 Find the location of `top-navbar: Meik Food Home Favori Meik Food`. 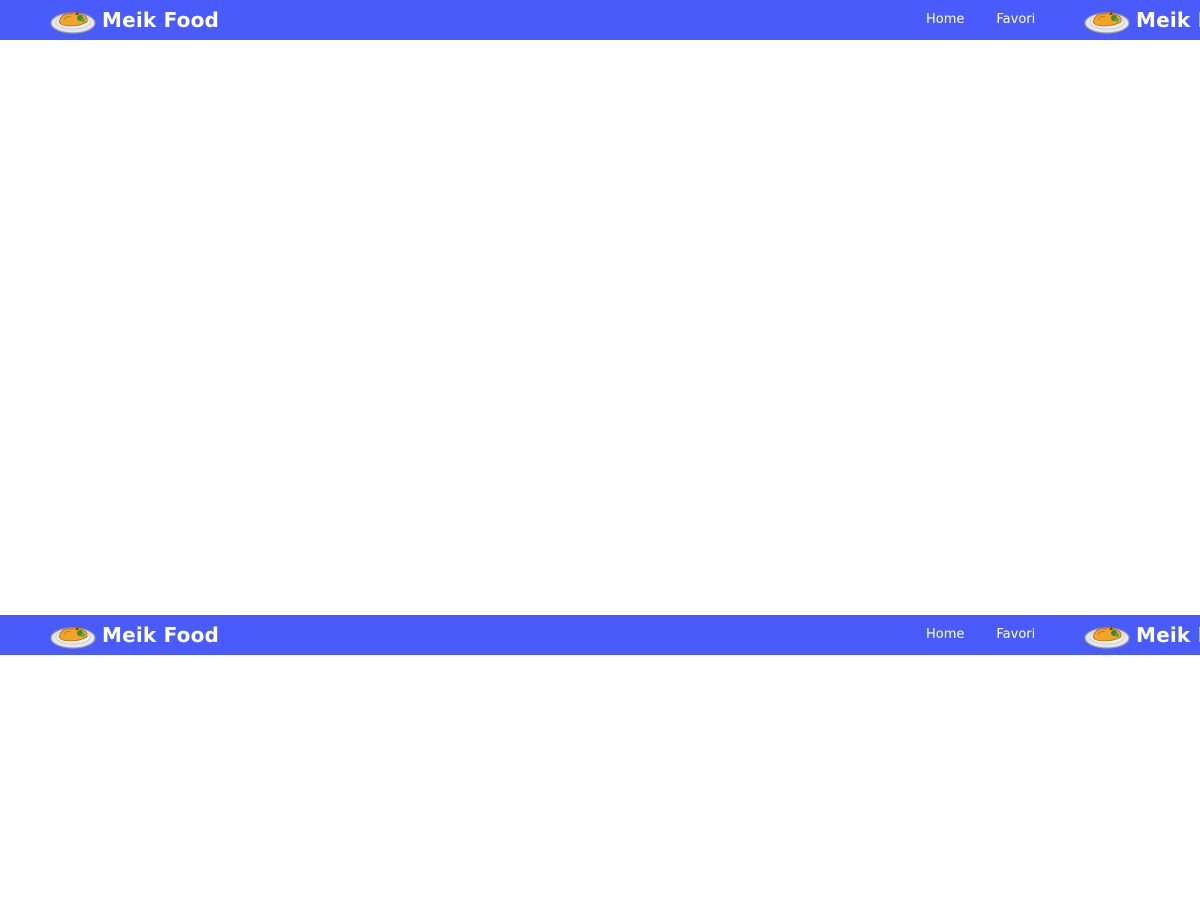

top-navbar: Meik Food Home Favori Meik Food is located at coordinates (600, 20).